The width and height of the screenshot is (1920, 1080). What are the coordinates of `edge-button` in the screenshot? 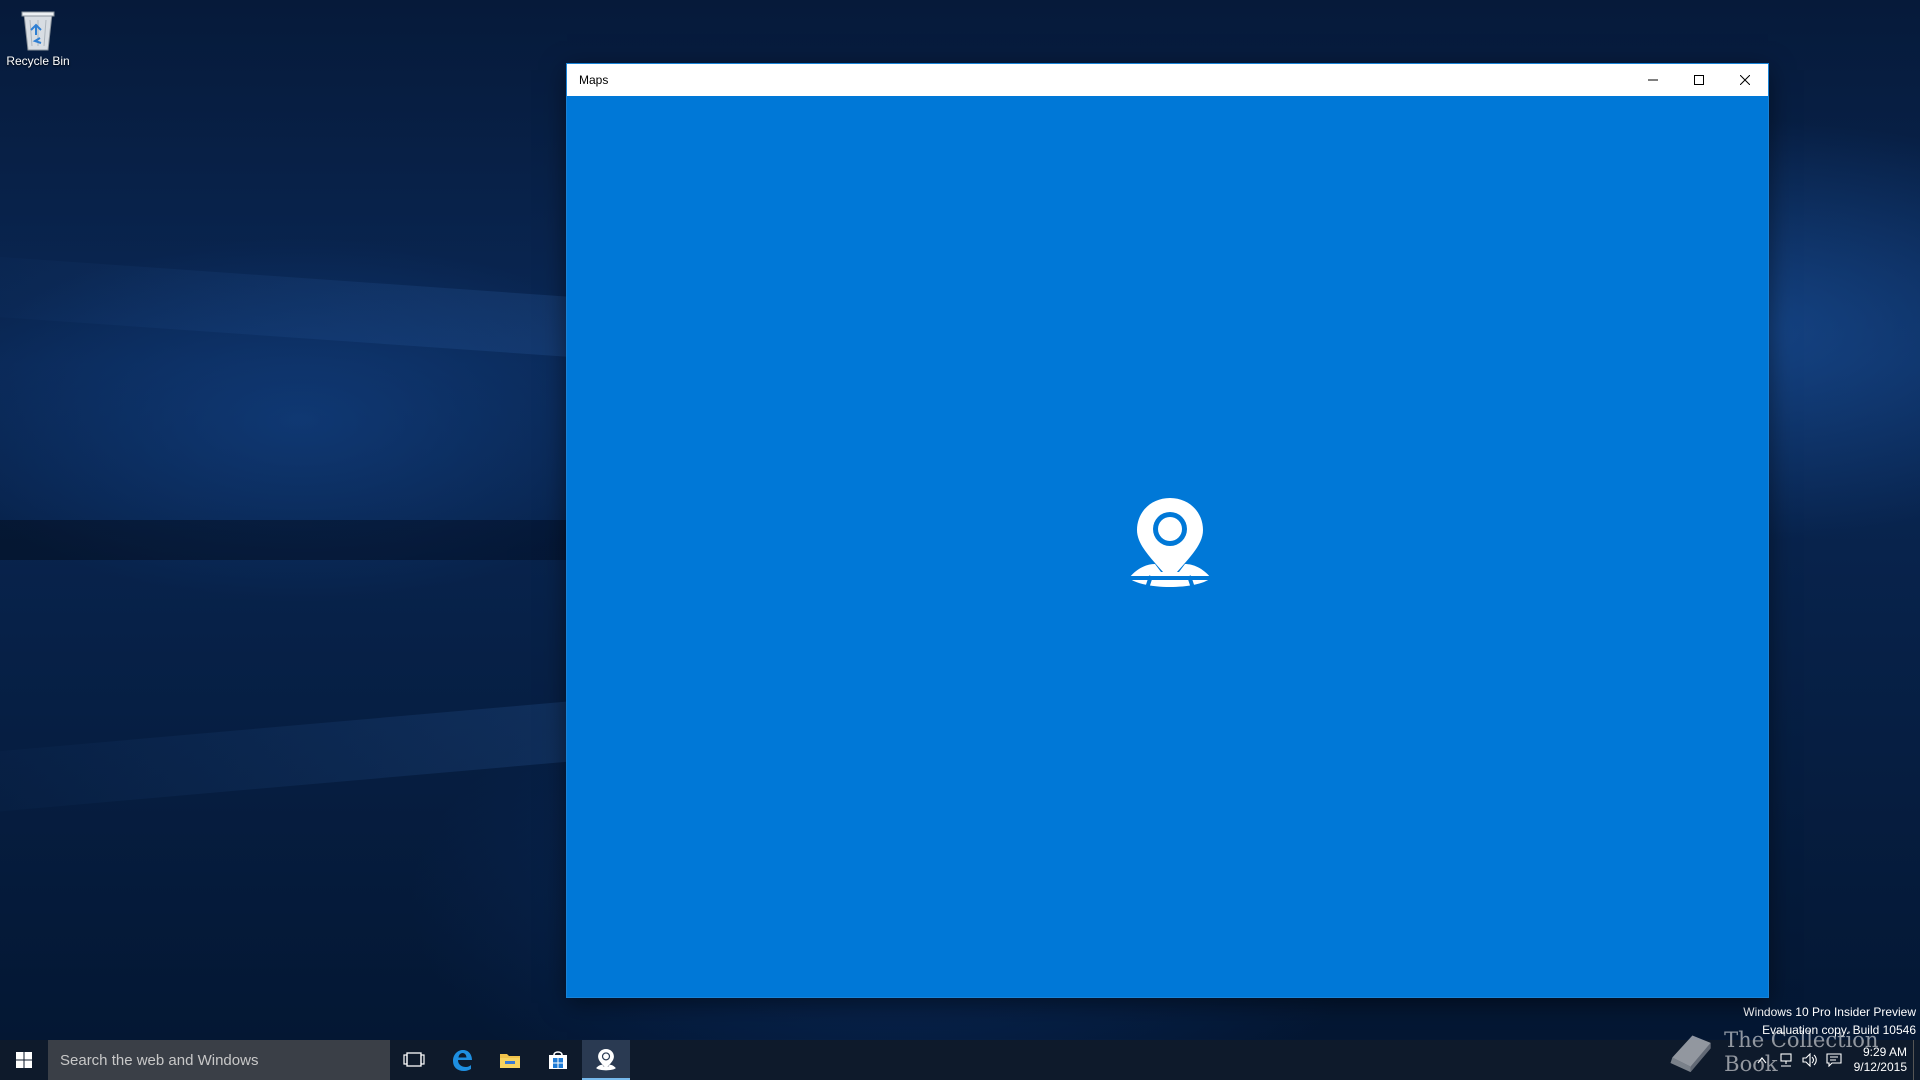 It's located at (462, 1060).